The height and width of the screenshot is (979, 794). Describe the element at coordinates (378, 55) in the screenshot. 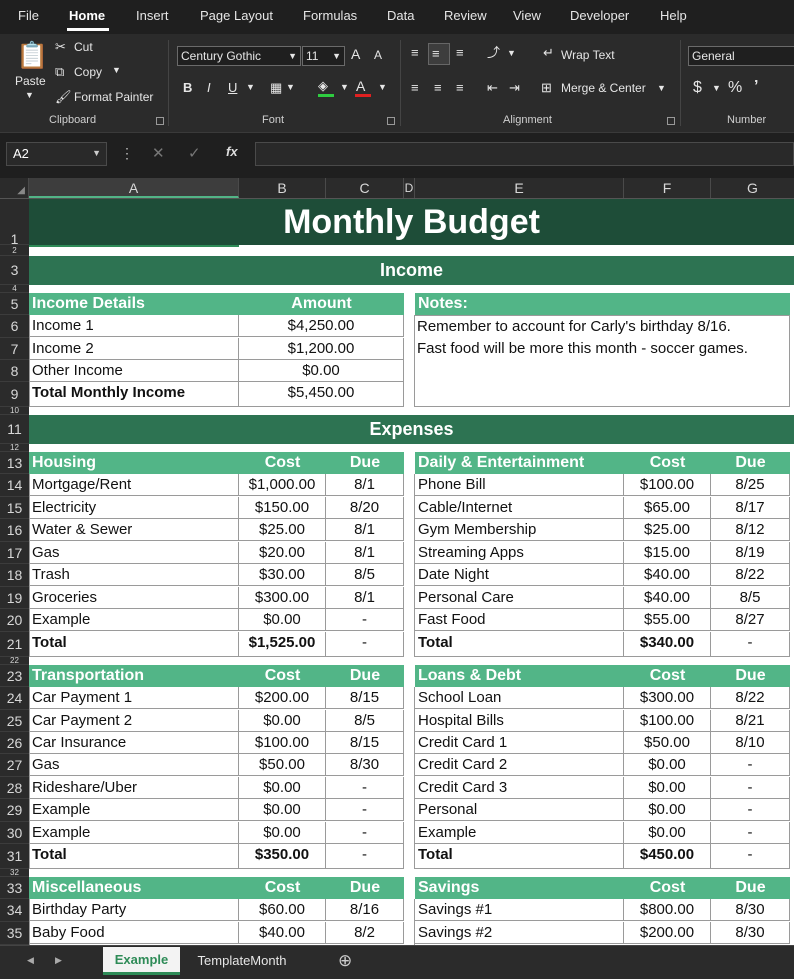

I see `shrink-font-icon: A` at that location.